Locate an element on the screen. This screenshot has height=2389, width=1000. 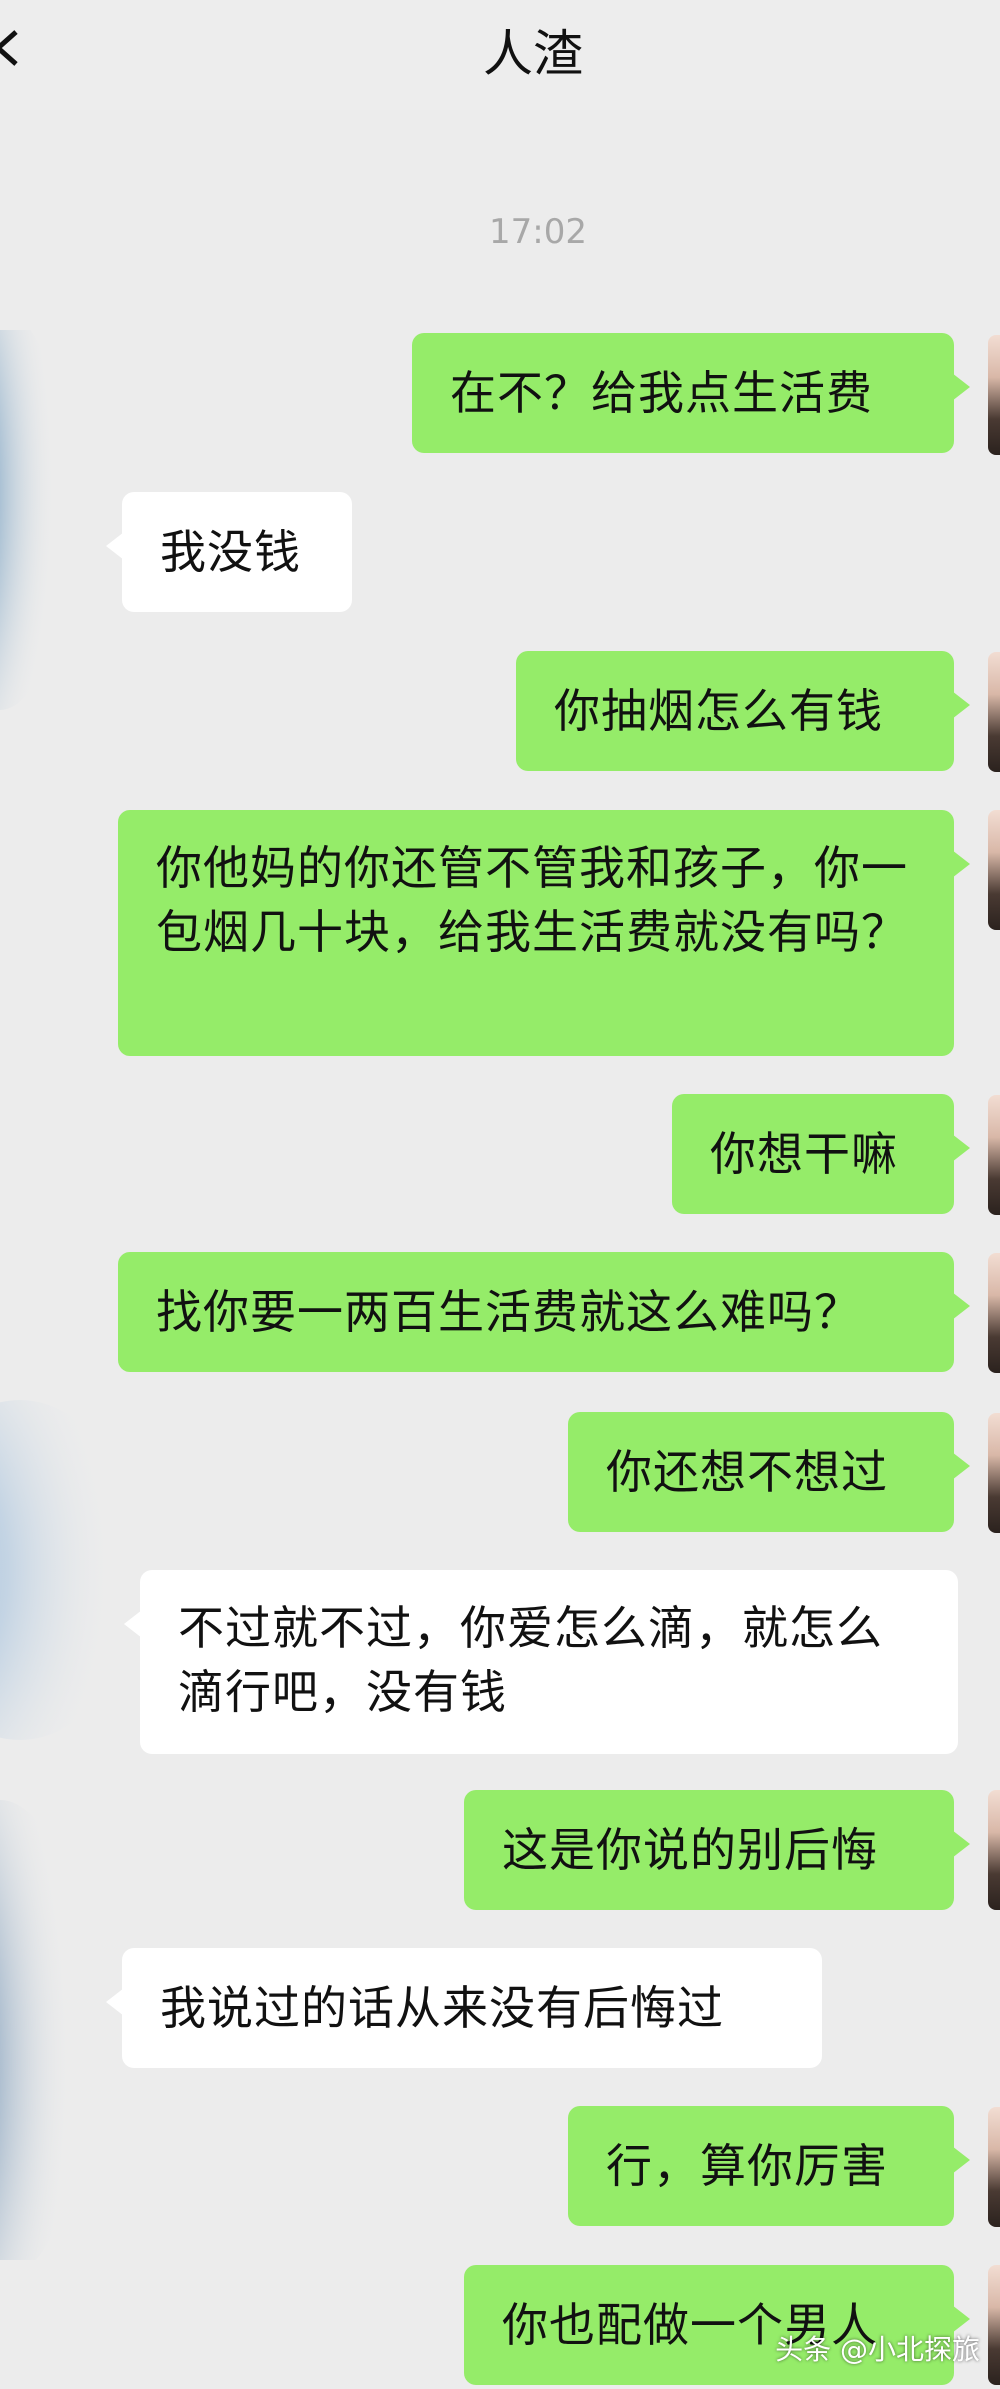
sent-message-bubble: 在不？给我点生活费 is located at coordinates (691, 393).